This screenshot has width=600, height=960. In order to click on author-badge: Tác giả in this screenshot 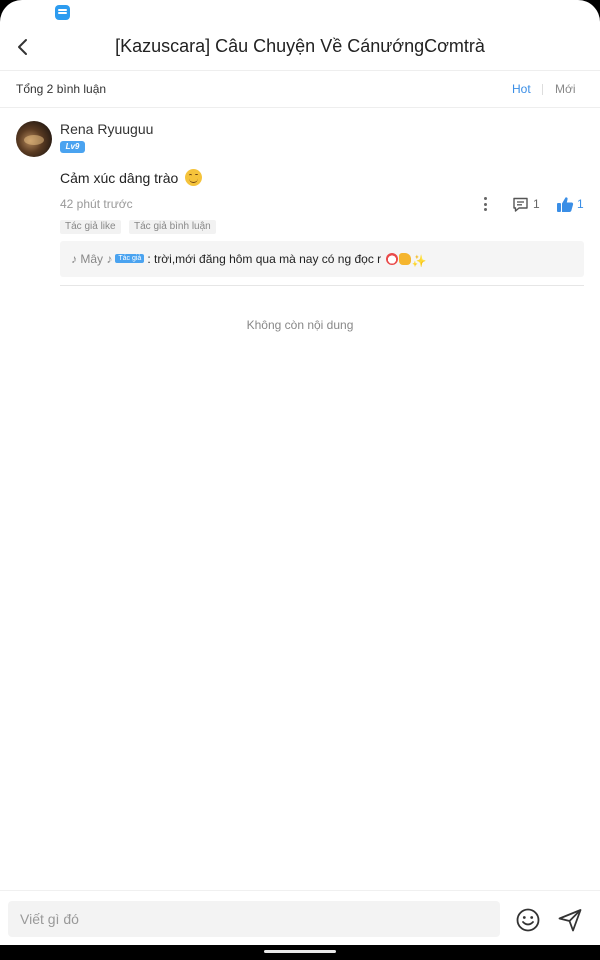, I will do `click(130, 258)`.